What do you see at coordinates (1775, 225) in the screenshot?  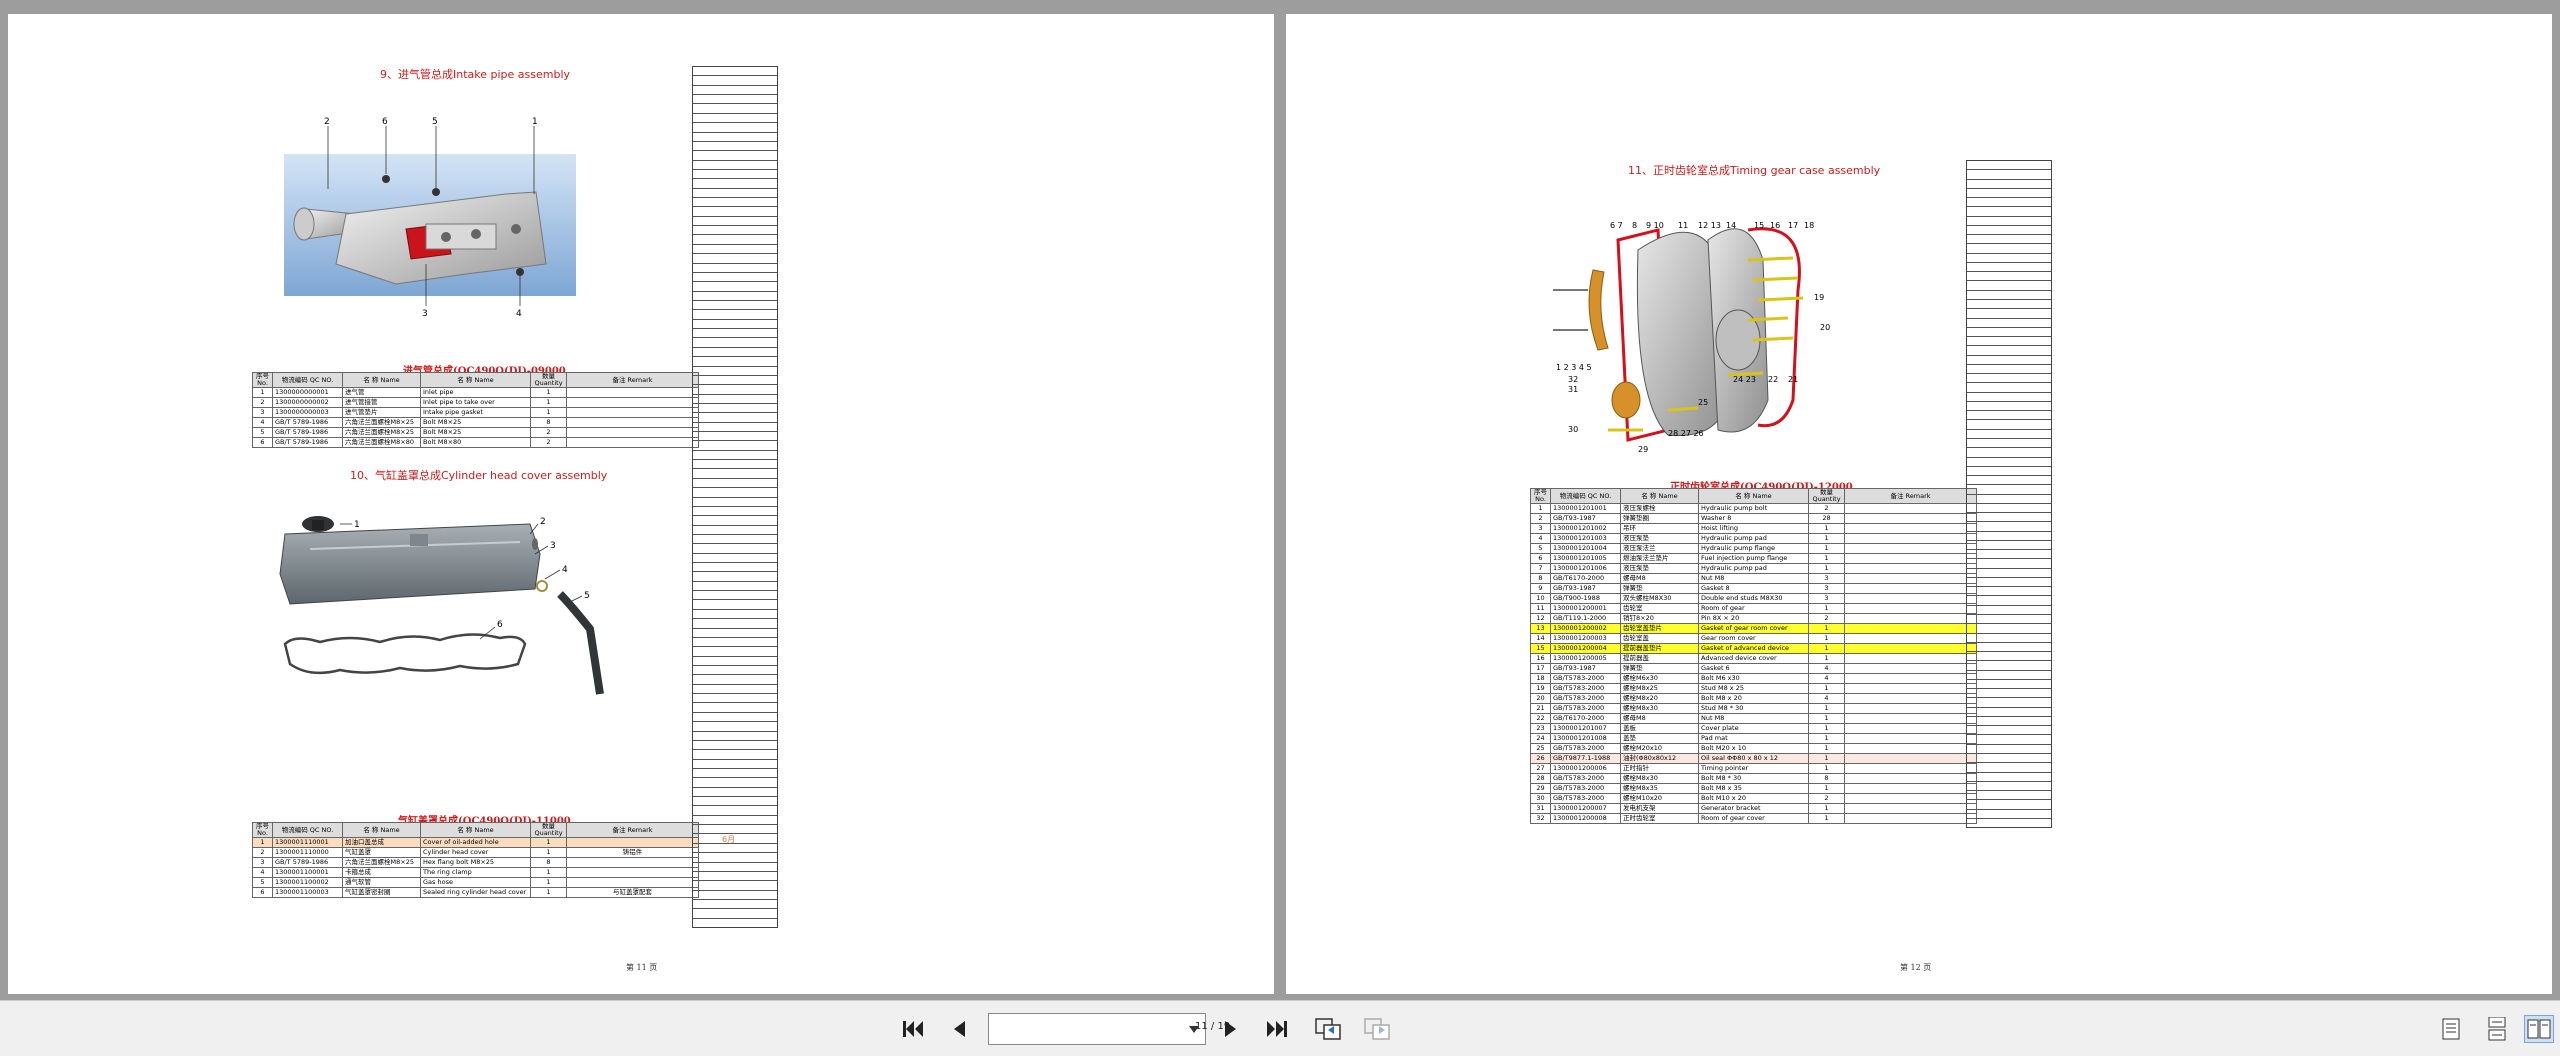 I see `callout-label: 16` at bounding box center [1775, 225].